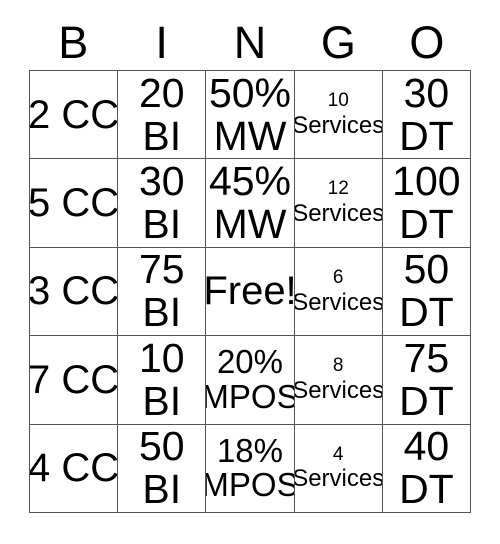  Describe the element at coordinates (427, 42) in the screenshot. I see `bingo-header-letter-o: O` at that location.